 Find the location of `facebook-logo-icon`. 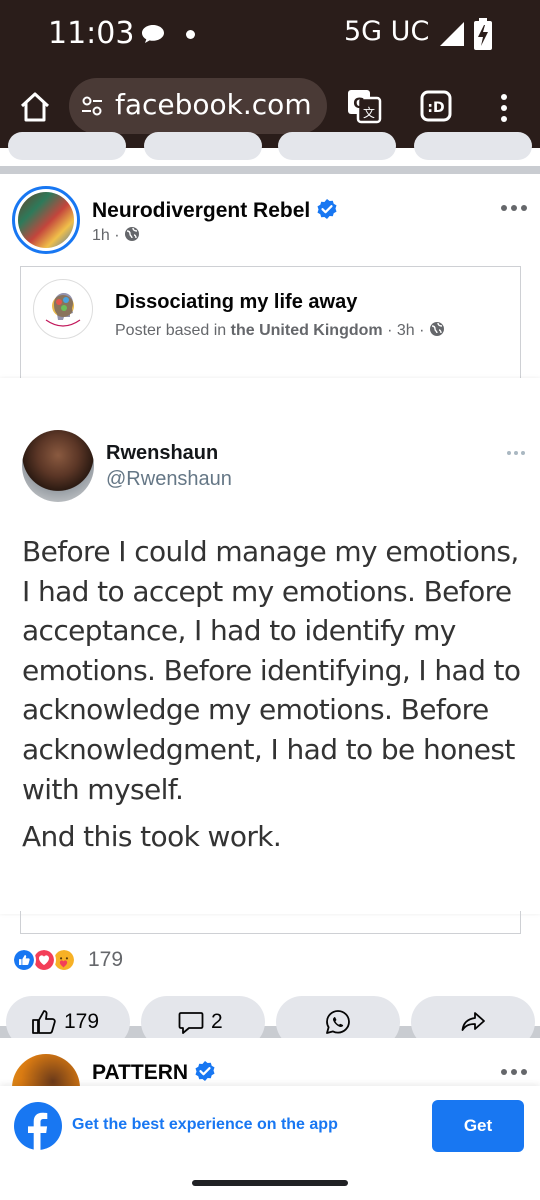

facebook-logo-icon is located at coordinates (38, 1126).